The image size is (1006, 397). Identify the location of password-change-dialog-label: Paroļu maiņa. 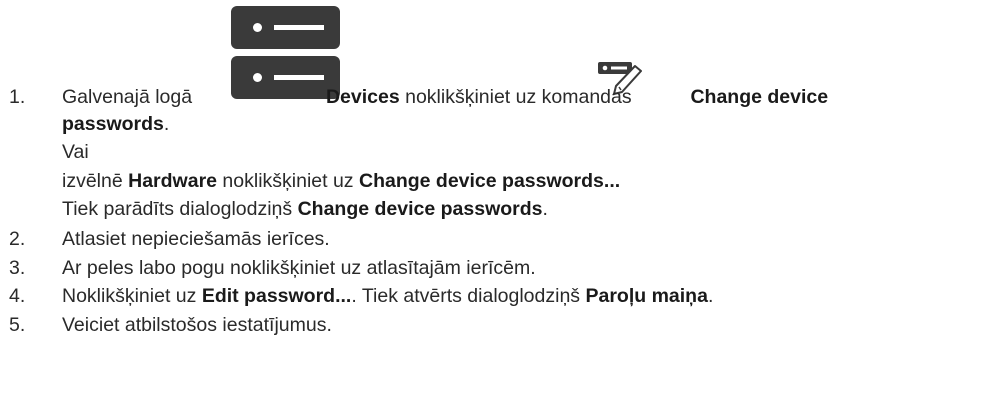
(646, 296).